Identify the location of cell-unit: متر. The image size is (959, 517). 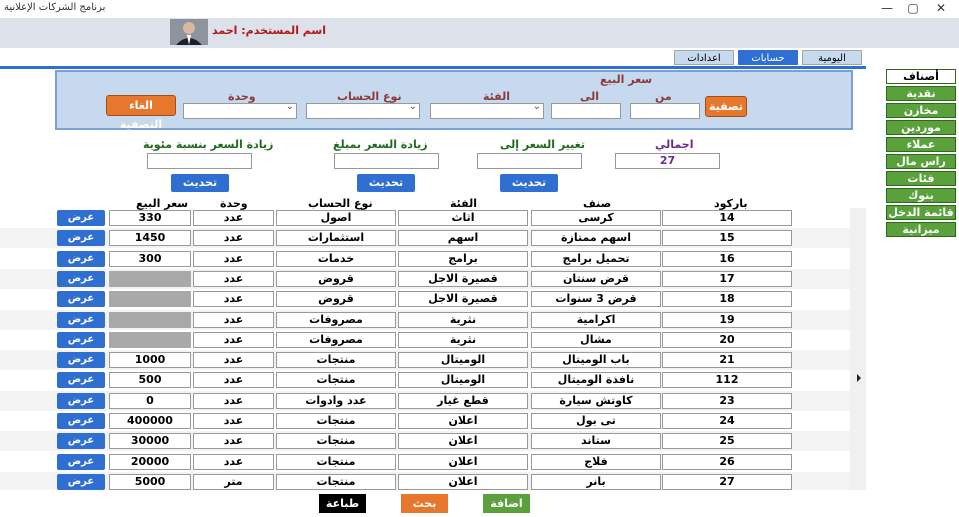
(233, 481).